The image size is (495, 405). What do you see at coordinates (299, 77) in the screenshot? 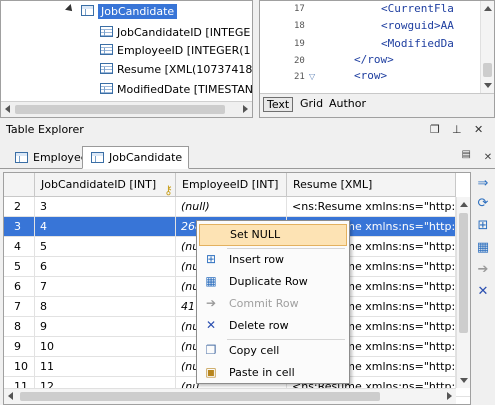
I see `line-number: 21` at bounding box center [299, 77].